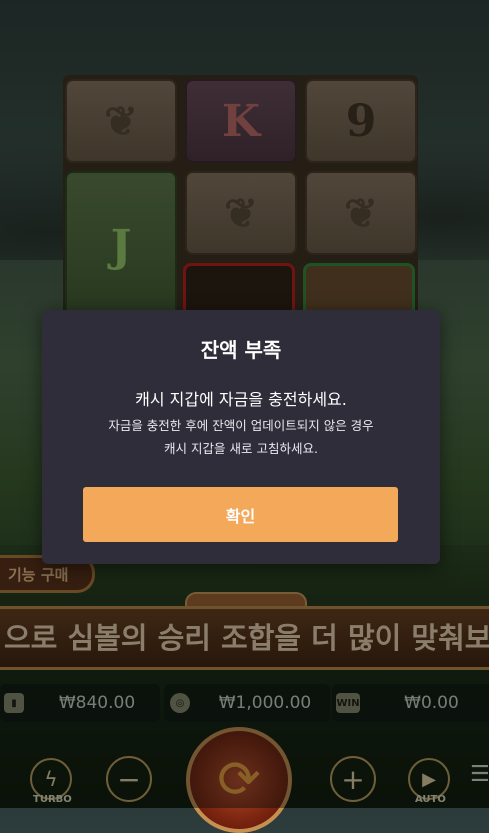 This screenshot has width=489, height=833. Describe the element at coordinates (240, 514) in the screenshot. I see `confirm-button: 확인` at that location.